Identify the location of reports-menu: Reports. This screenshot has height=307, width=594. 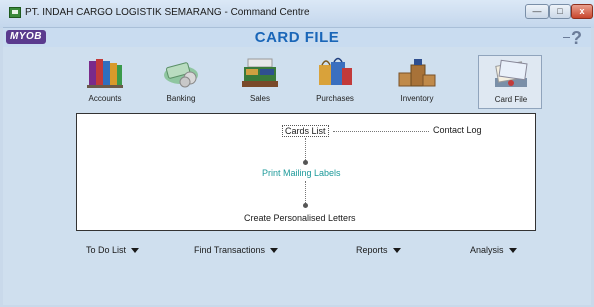
(378, 250).